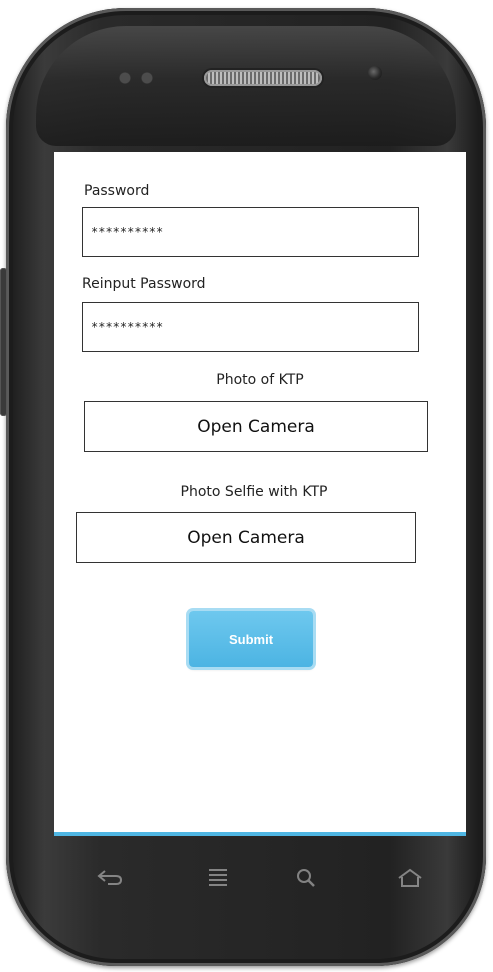 Image resolution: width=493 pixels, height=972 pixels. What do you see at coordinates (263, 78) in the screenshot?
I see `speaker-grille-icon` at bounding box center [263, 78].